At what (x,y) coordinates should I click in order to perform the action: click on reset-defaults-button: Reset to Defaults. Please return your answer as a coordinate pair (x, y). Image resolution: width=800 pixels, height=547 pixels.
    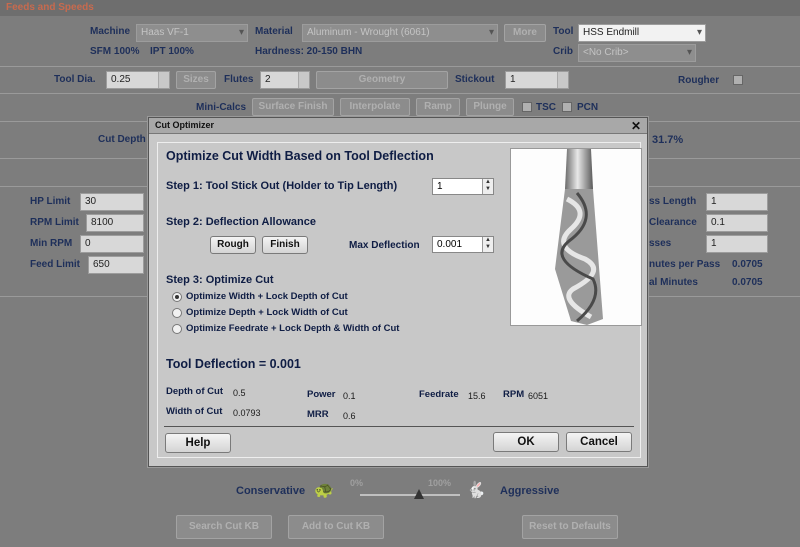
    Looking at the image, I should click on (570, 527).